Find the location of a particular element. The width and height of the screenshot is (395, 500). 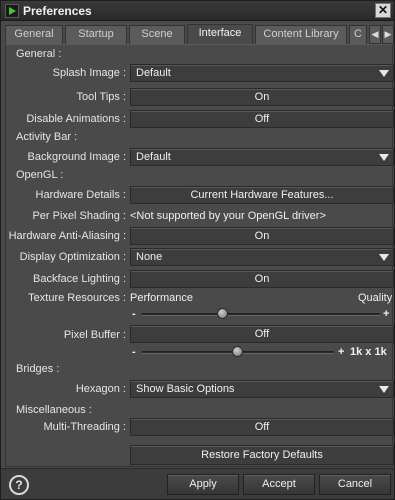

section-general: General : is located at coordinates (39, 54).